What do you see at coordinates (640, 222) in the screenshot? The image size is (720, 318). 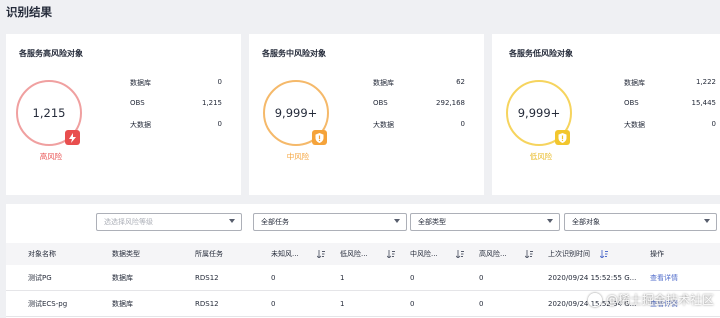 I see `object-select: 全部对象` at bounding box center [640, 222].